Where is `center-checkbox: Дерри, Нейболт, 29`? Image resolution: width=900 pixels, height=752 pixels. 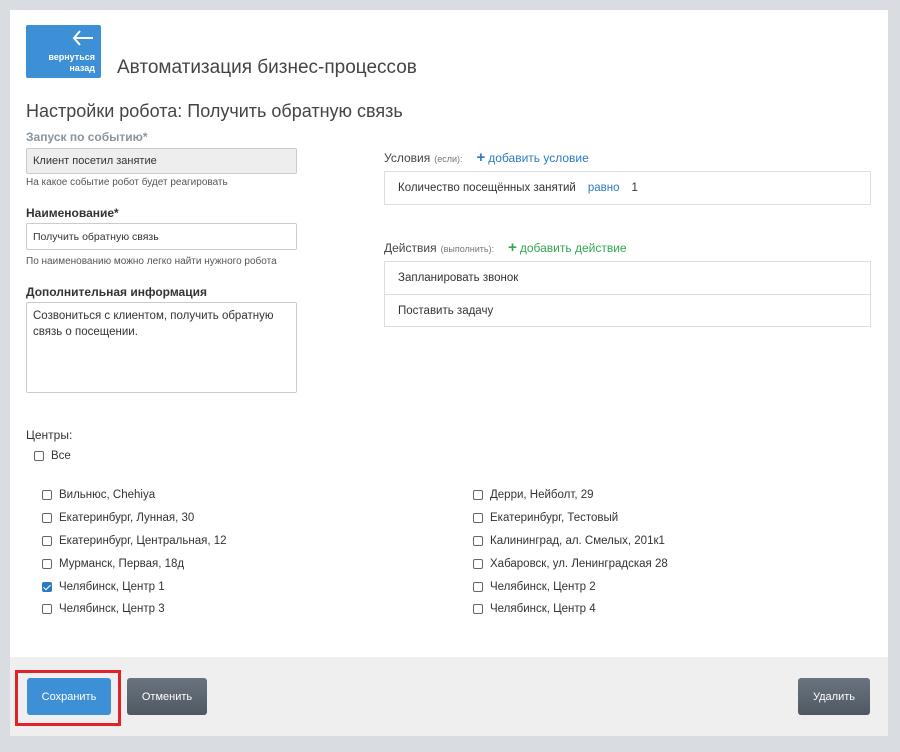
center-checkbox: Дерри, Нейболт, 29 is located at coordinates (533, 495).